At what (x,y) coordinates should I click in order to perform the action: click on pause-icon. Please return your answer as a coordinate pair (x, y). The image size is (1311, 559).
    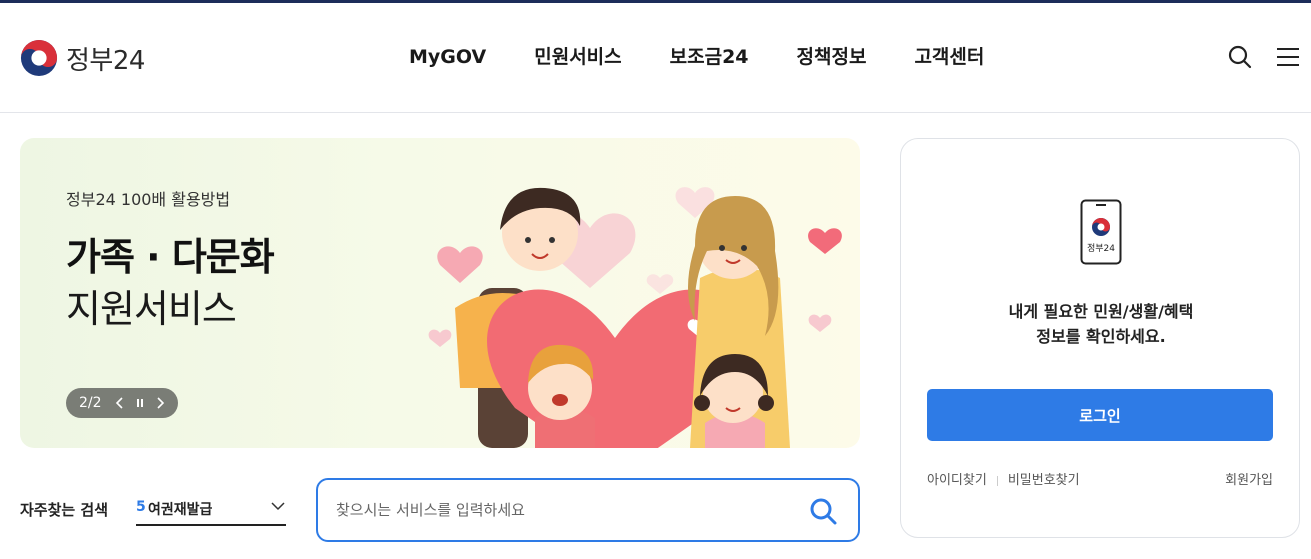
    Looking at the image, I should click on (139, 403).